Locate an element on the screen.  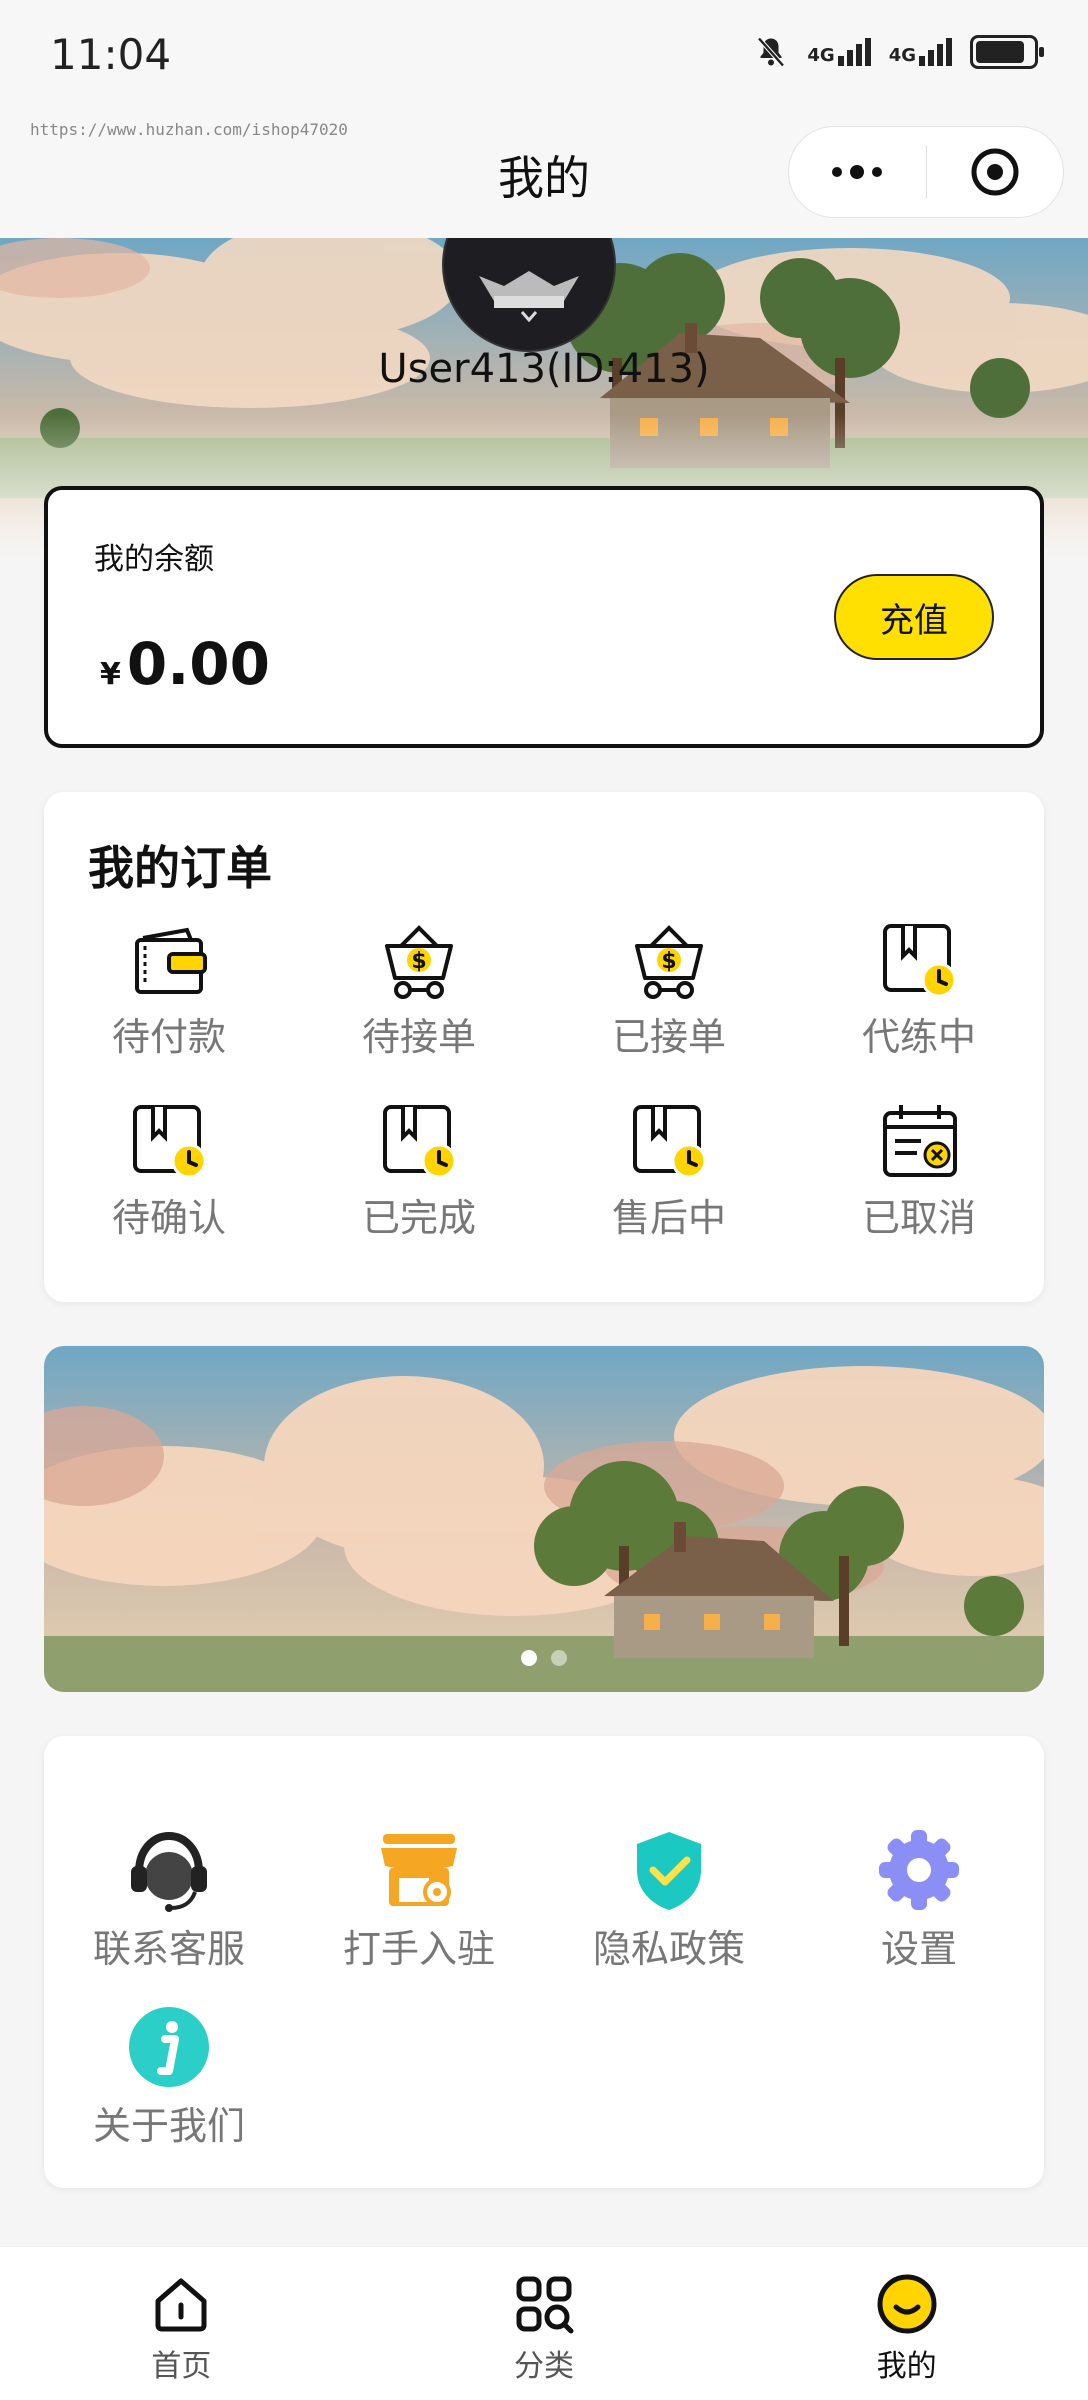
avatar-logo-icon is located at coordinates (529, 297).